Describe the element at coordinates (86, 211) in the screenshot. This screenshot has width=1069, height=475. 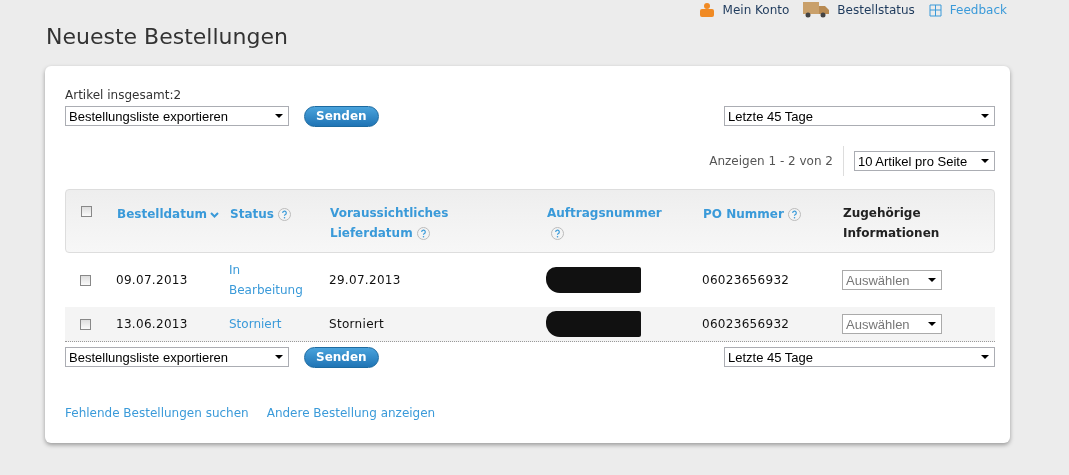
I see `select-all-checkbox` at that location.